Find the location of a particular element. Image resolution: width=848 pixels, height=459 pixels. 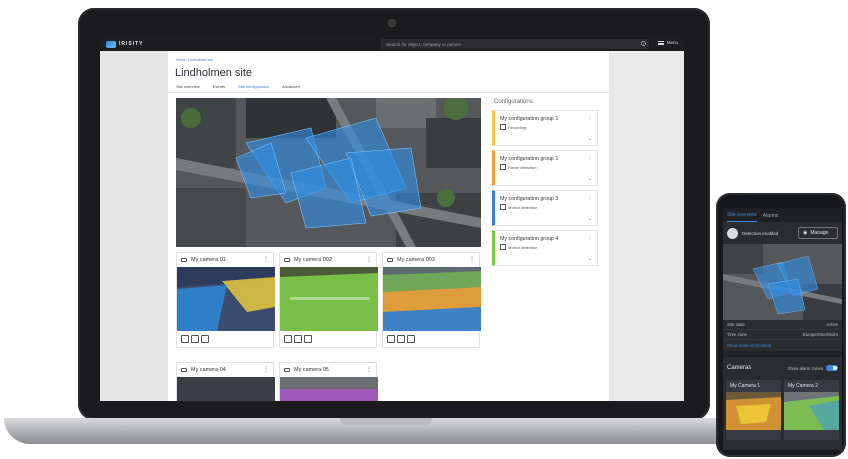

hamburger-icon is located at coordinates (660, 42).